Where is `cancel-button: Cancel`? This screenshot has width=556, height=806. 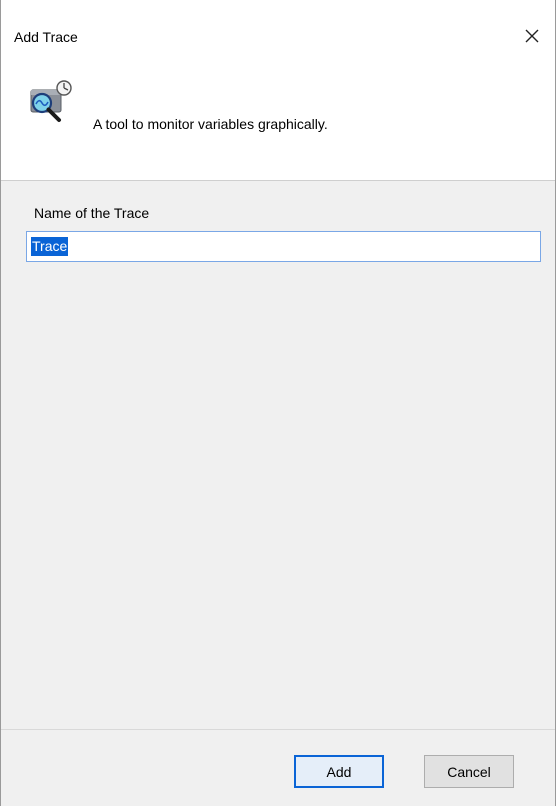 cancel-button: Cancel is located at coordinates (469, 771).